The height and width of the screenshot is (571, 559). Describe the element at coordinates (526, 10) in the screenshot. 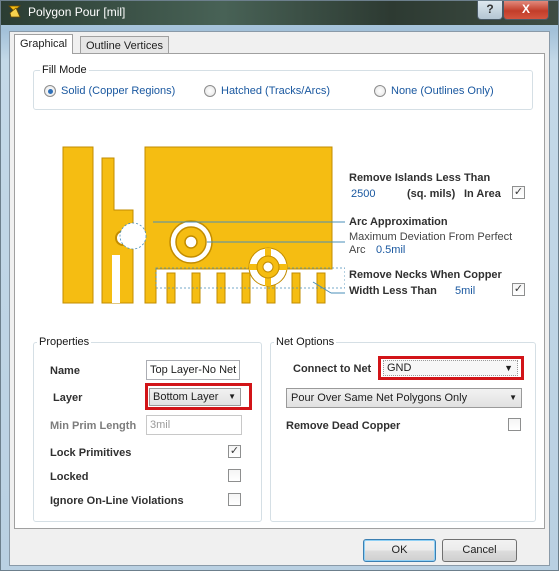

I see `close-button: X` at that location.